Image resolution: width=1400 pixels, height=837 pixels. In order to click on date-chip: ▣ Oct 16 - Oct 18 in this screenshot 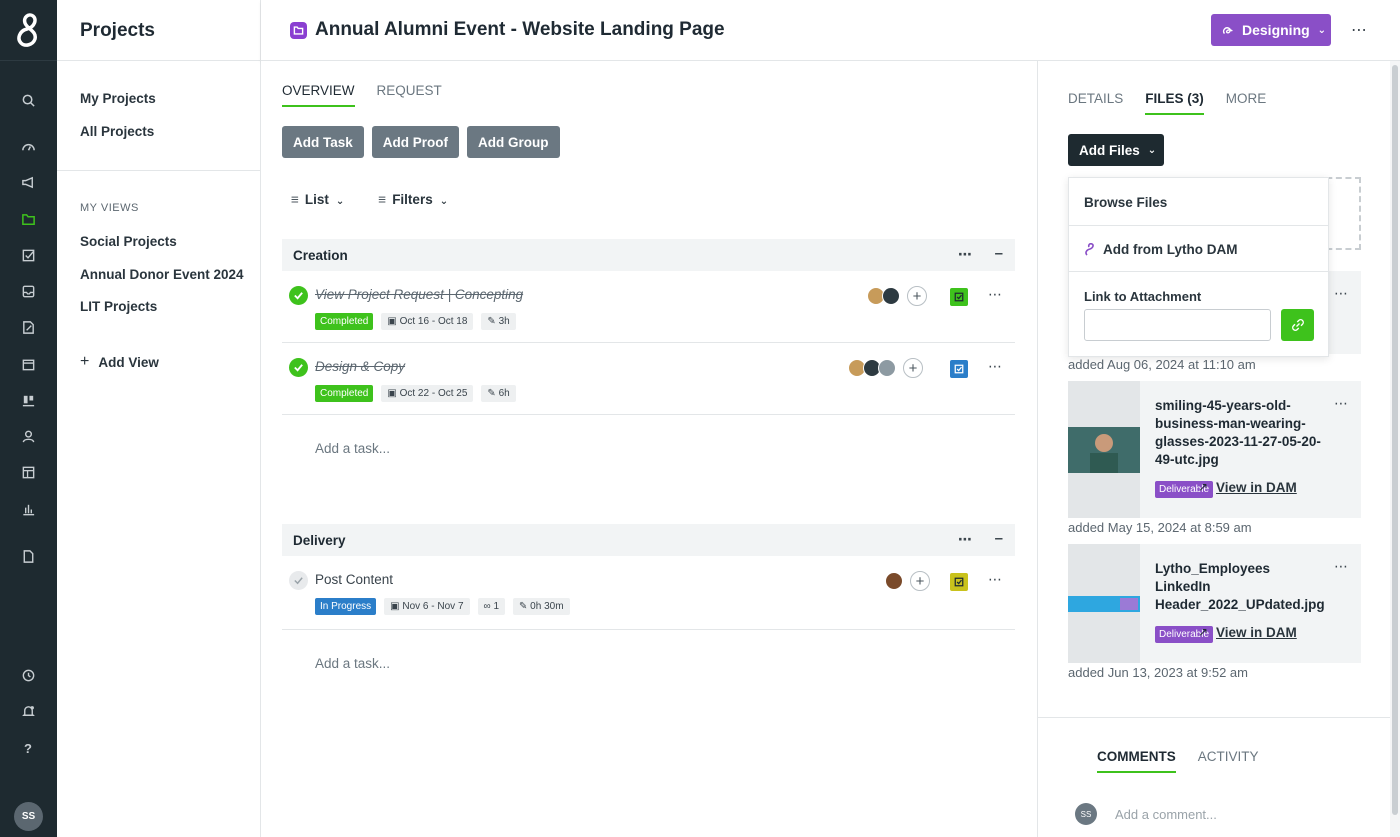, I will do `click(427, 321)`.